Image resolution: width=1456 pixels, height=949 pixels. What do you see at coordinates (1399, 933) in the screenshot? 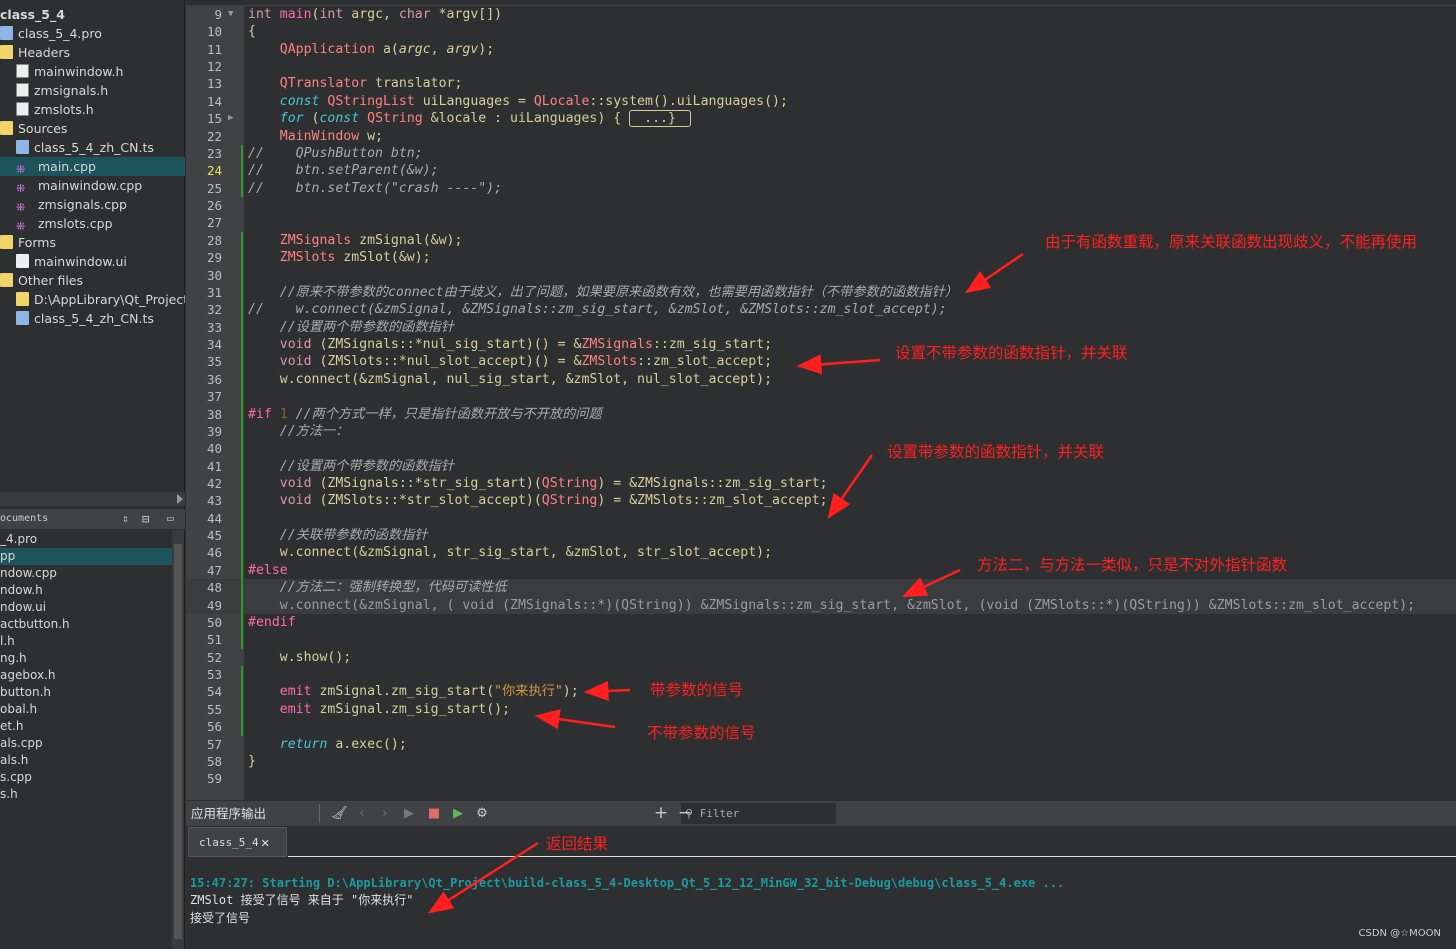
I see `watermark: CSDN @☆MOON` at bounding box center [1399, 933].